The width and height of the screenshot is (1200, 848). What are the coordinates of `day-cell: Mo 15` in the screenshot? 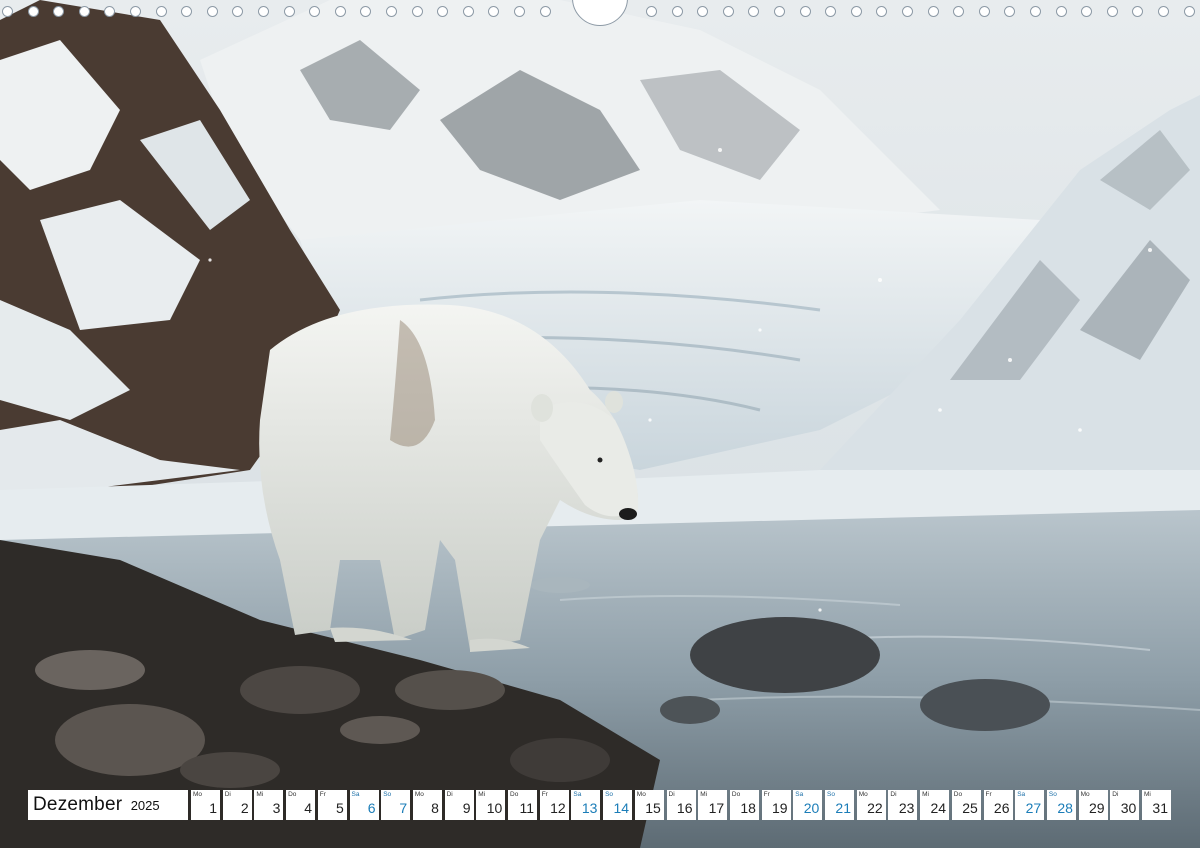 It's located at (649, 805).